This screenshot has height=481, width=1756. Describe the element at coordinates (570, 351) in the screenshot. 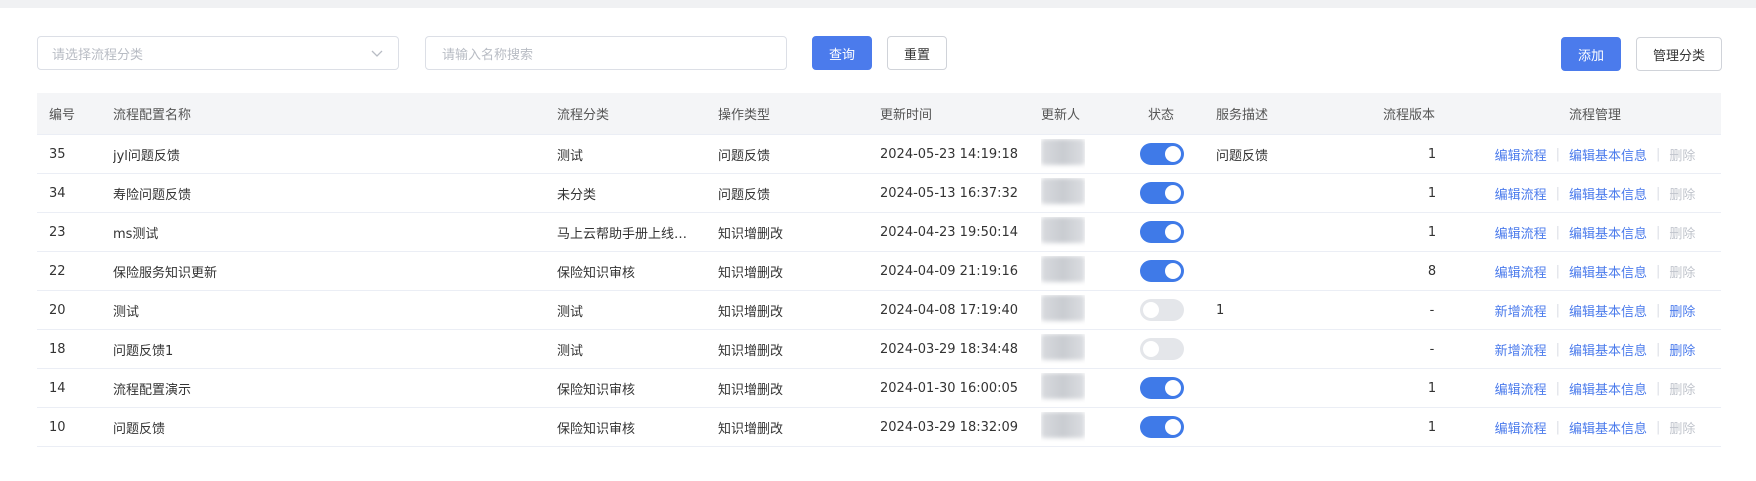

I see `cell-category: 测试` at that location.